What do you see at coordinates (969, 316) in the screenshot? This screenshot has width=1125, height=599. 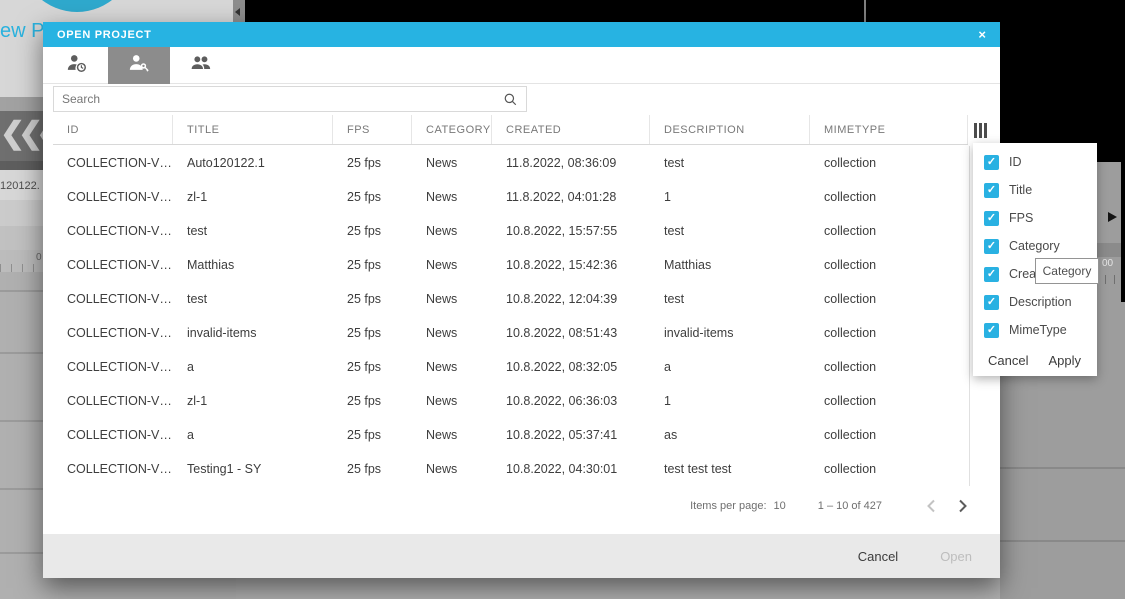 I see `table-scrollbar` at bounding box center [969, 316].